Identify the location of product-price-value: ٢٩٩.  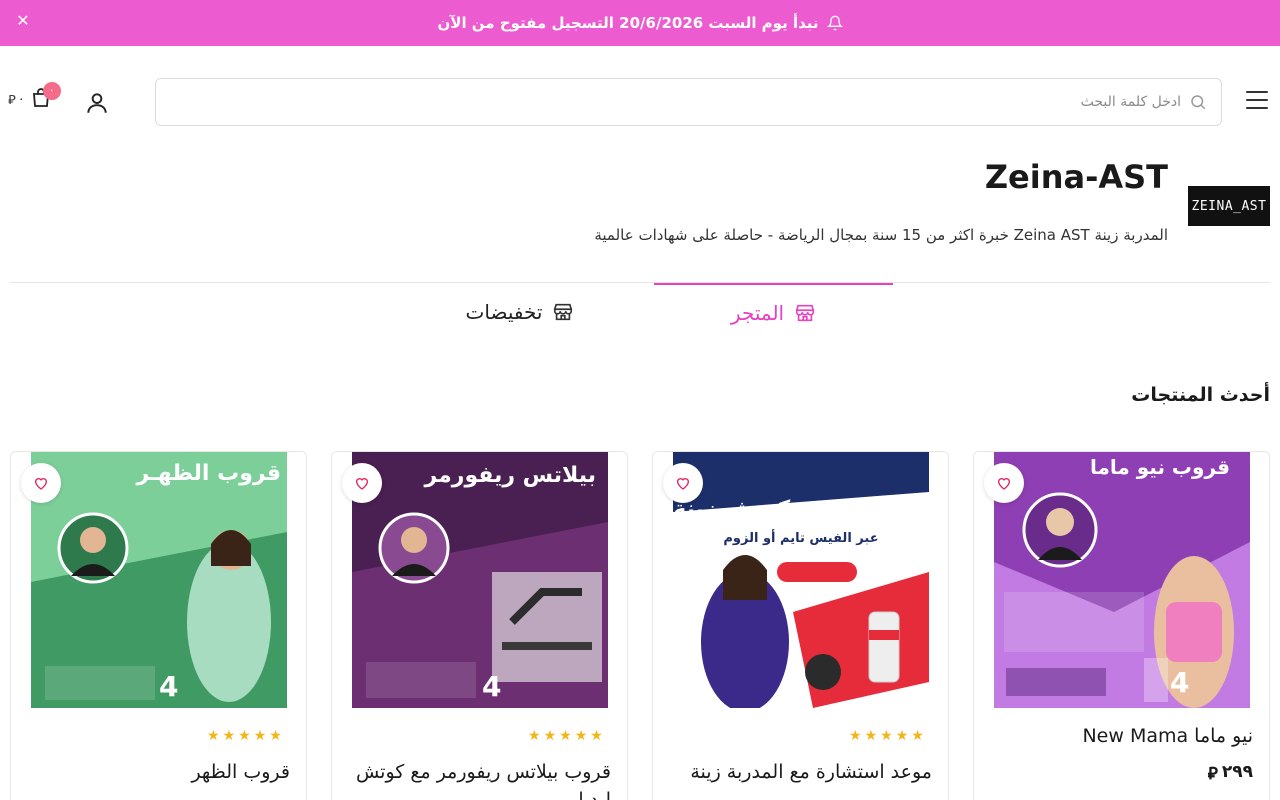
(1237, 772).